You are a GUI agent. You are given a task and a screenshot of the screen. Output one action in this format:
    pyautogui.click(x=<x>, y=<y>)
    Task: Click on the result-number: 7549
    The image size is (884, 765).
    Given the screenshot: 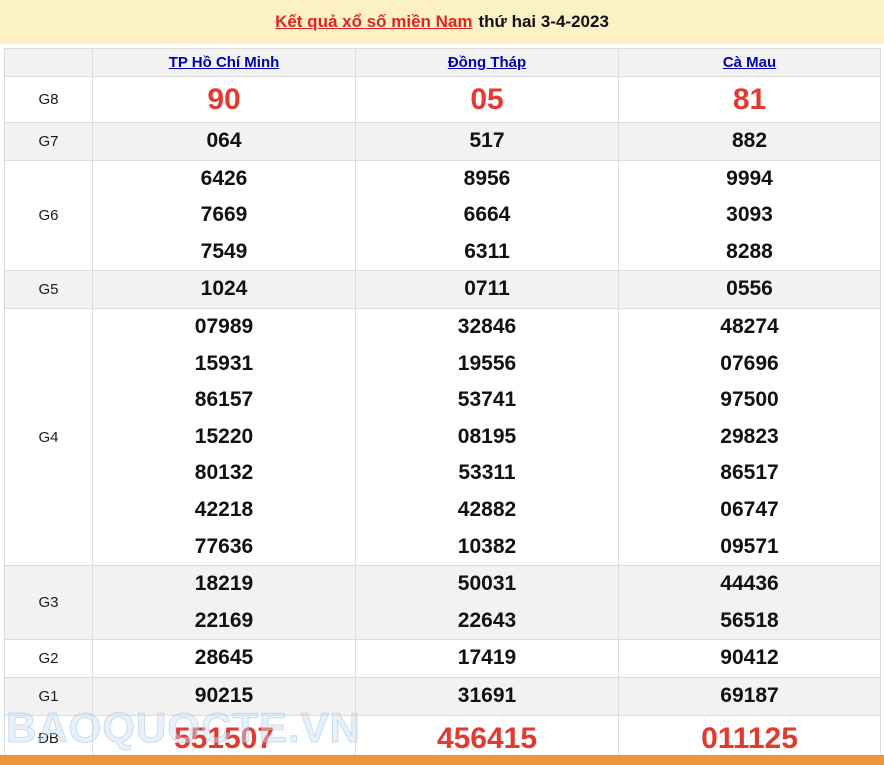 What is the action you would take?
    pyautogui.click(x=224, y=251)
    